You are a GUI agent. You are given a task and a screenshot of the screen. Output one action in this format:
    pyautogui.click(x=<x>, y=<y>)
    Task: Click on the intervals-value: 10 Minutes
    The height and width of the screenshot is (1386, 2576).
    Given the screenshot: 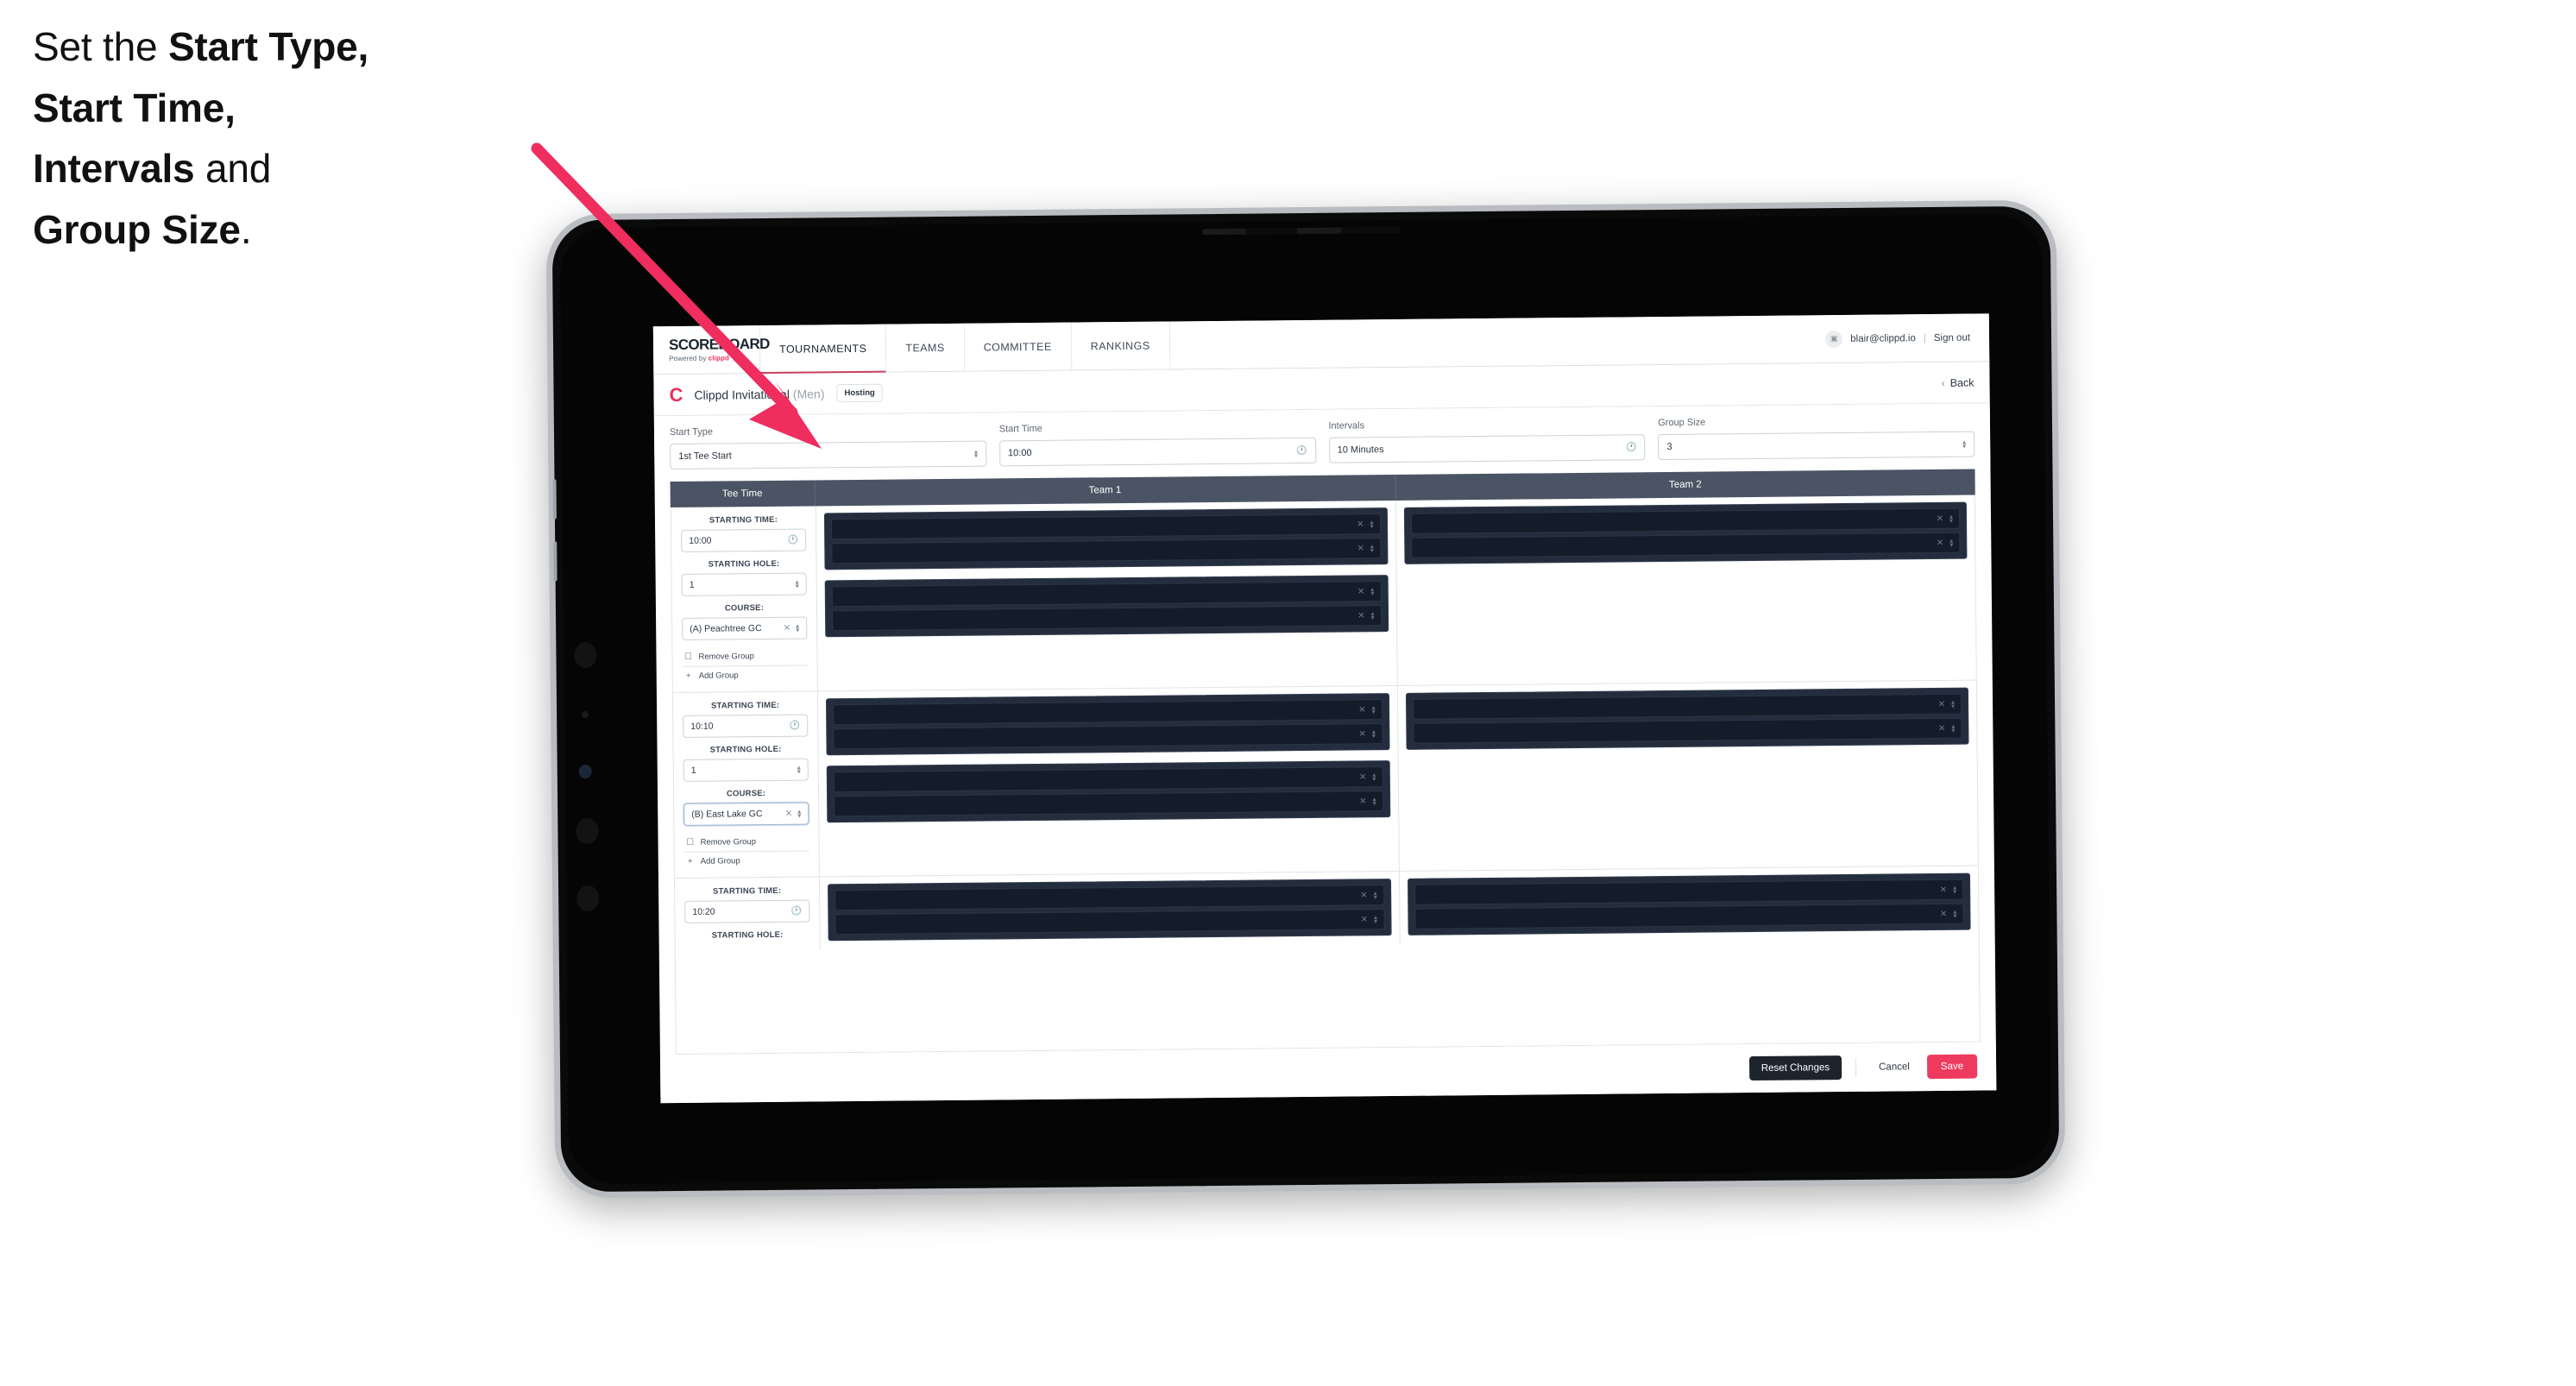 What is the action you would take?
    pyautogui.click(x=1361, y=450)
    